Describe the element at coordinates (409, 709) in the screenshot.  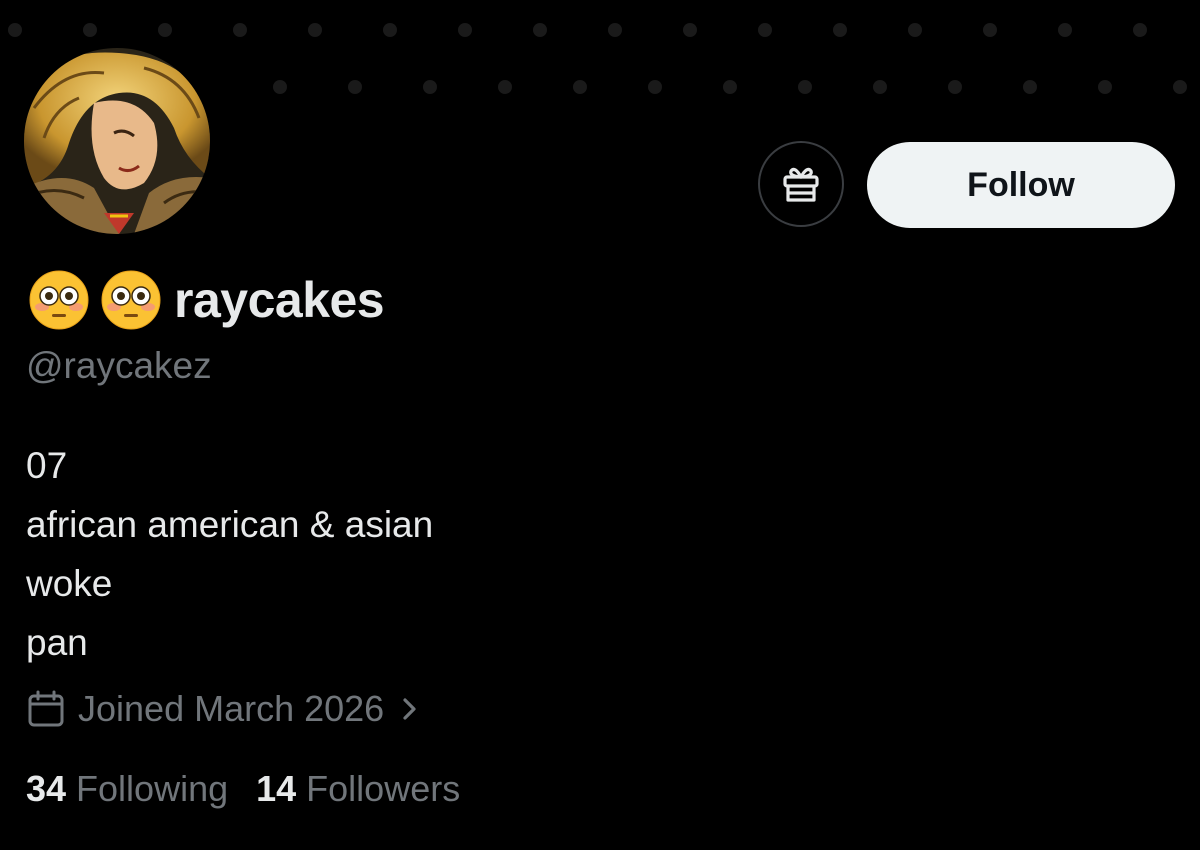
I see `chevron-right-icon` at that location.